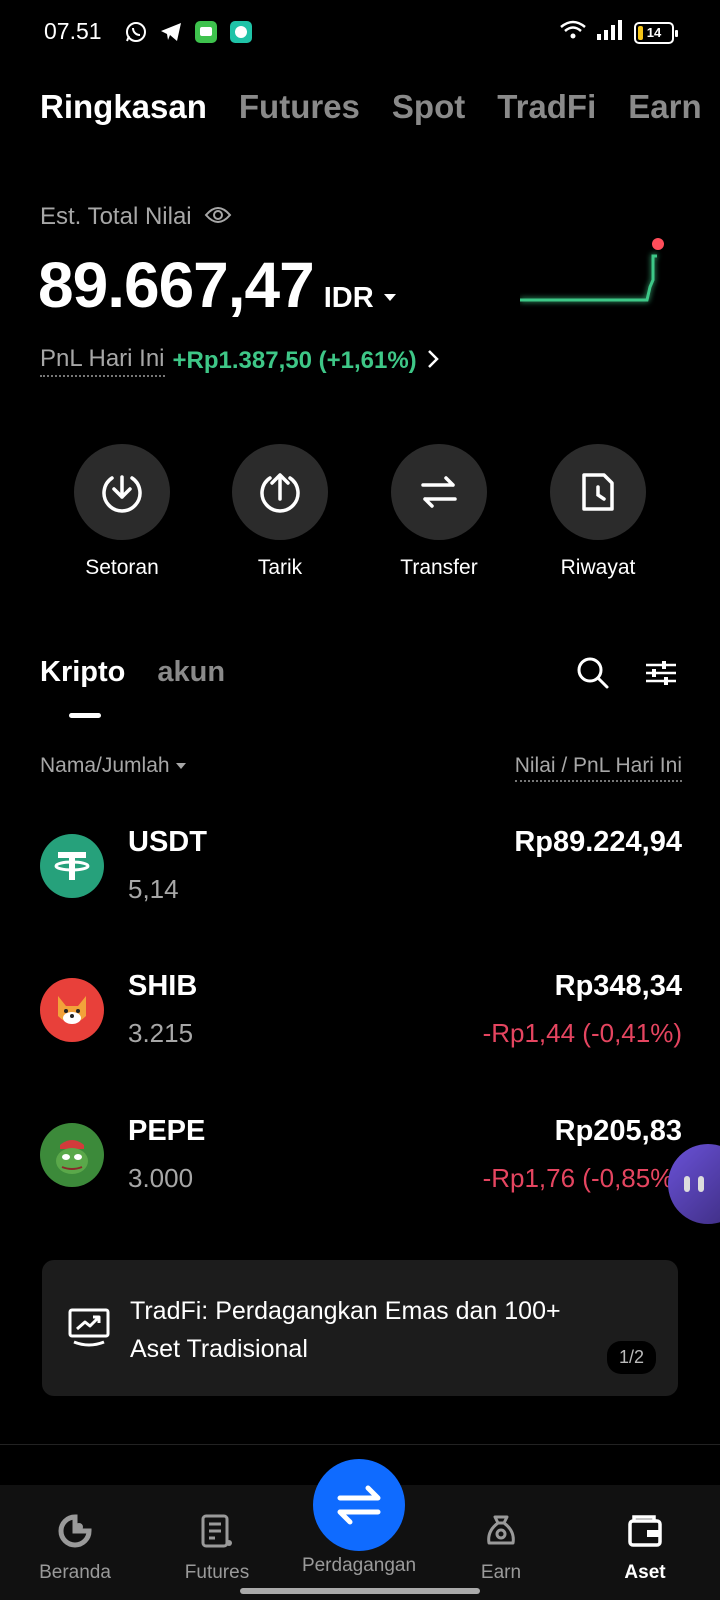  I want to click on nav-label: Earn, so click(501, 1572).